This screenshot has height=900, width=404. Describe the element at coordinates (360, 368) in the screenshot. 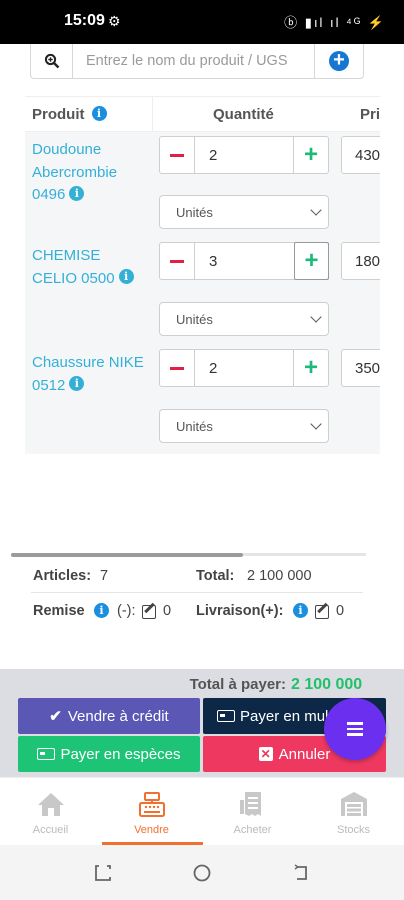

I see `price-input: 350` at that location.